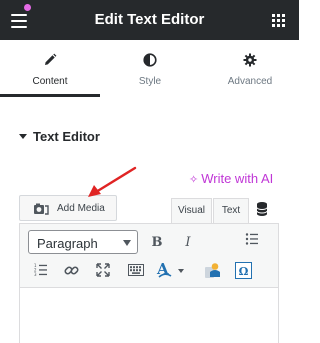  What do you see at coordinates (150, 60) in the screenshot?
I see `half-circle-icon` at bounding box center [150, 60].